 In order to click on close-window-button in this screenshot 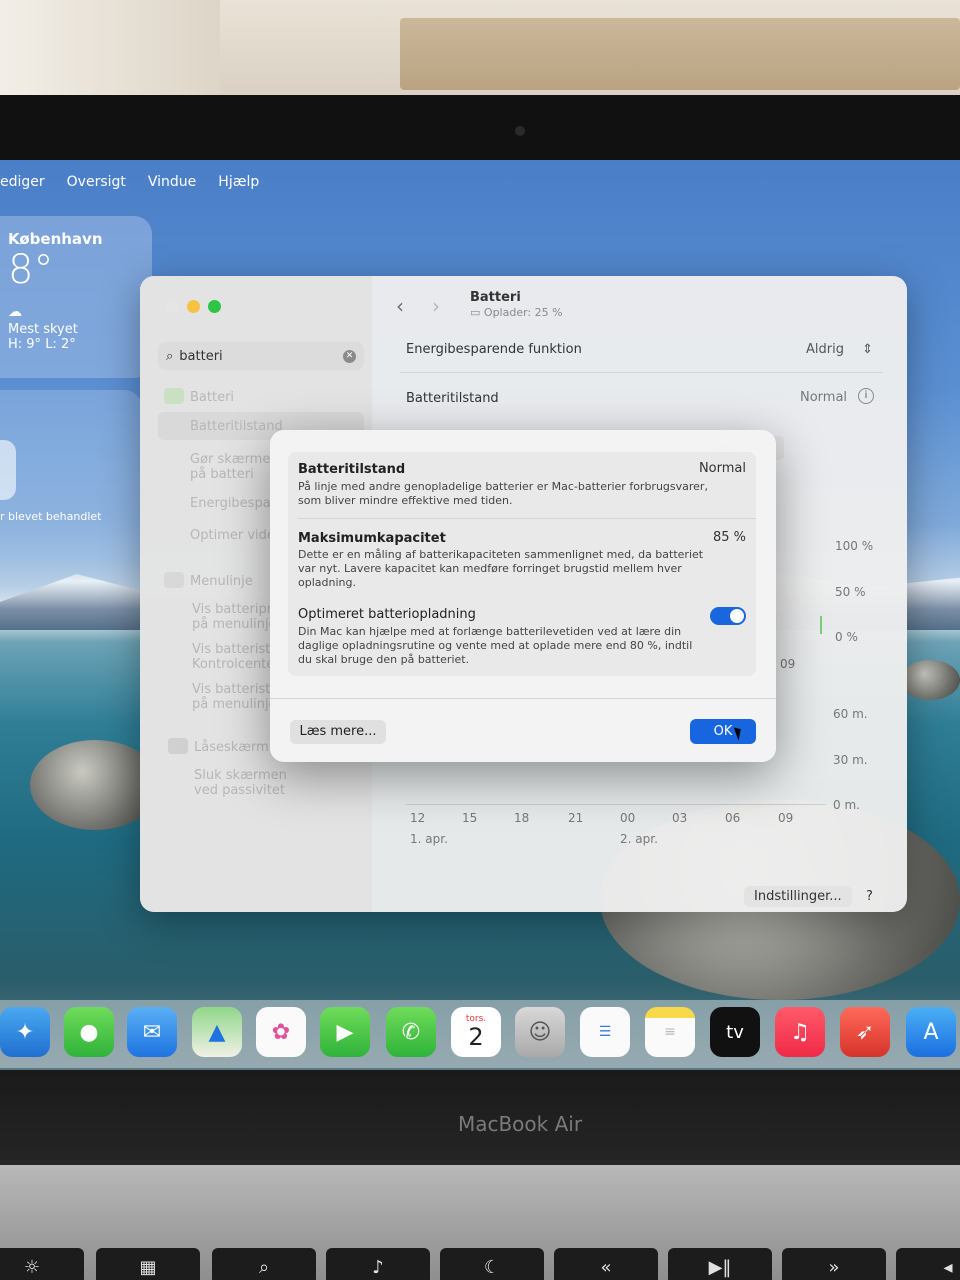, I will do `click(172, 306)`.